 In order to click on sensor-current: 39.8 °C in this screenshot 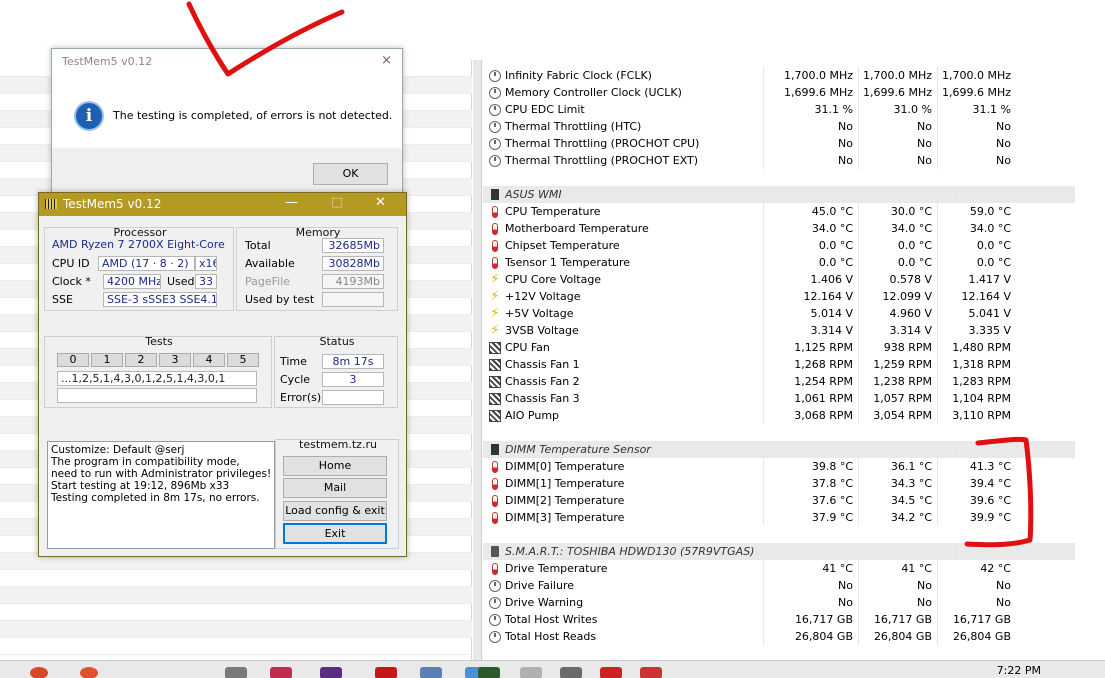, I will do `click(810, 466)`.